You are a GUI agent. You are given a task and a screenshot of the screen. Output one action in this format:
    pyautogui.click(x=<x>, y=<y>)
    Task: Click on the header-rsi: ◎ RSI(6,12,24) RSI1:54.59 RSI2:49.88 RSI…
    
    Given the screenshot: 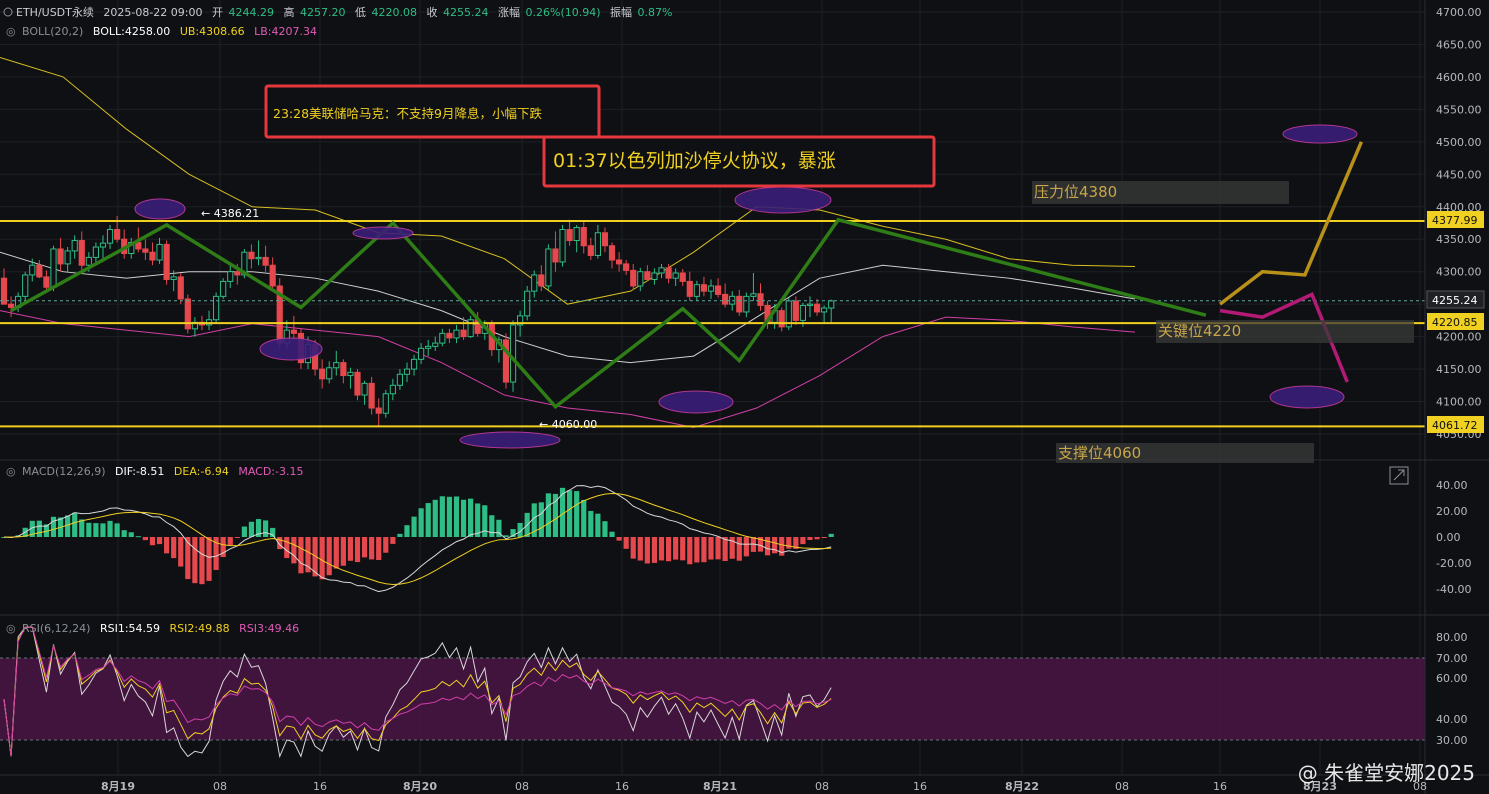 What is the action you would take?
    pyautogui.click(x=152, y=628)
    